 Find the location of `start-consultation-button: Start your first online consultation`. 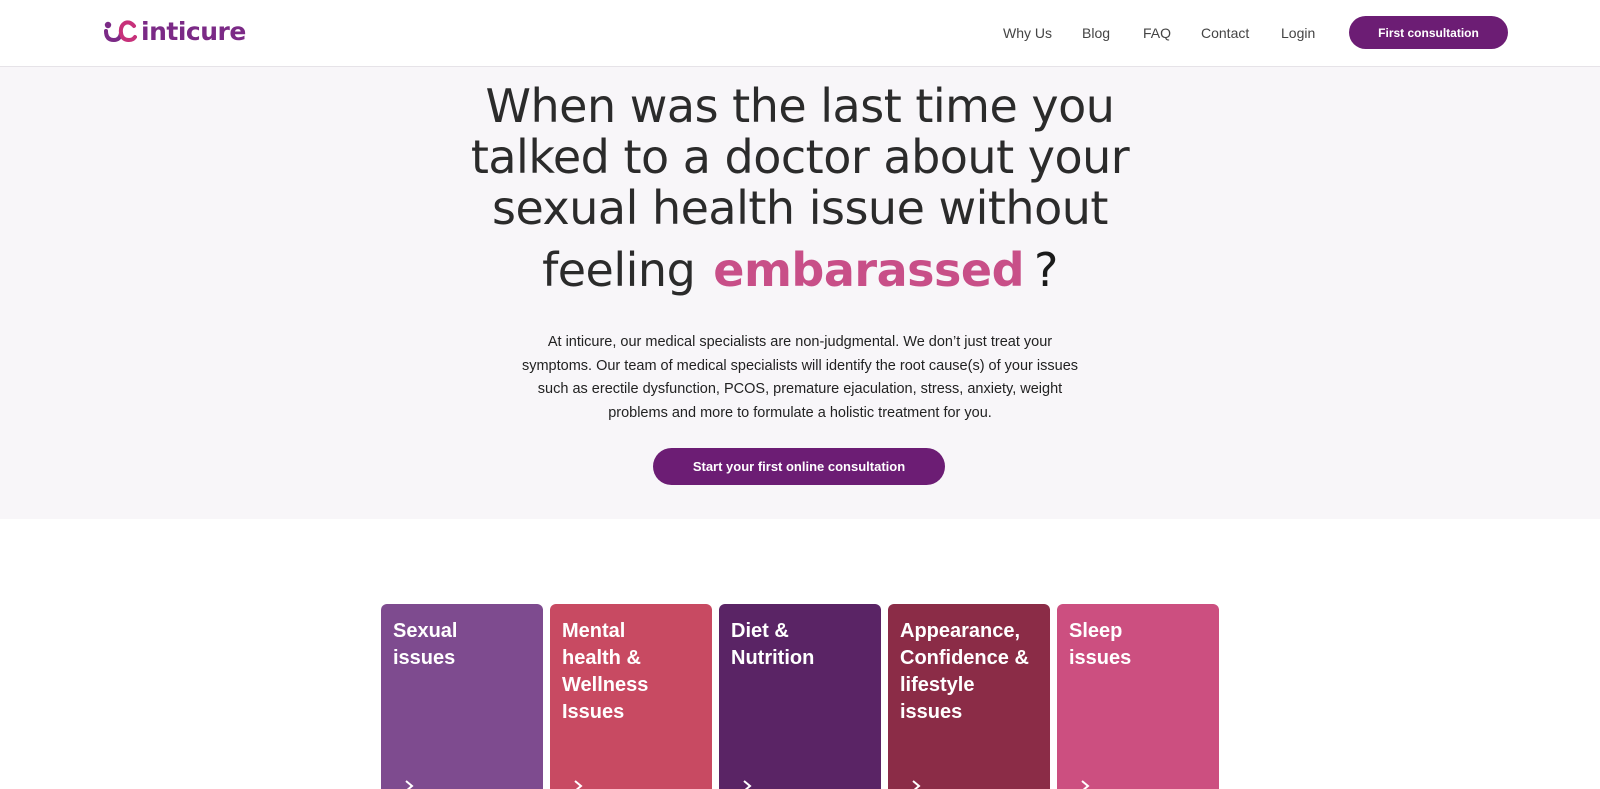

start-consultation-button: Start your first online consultation is located at coordinates (799, 466).